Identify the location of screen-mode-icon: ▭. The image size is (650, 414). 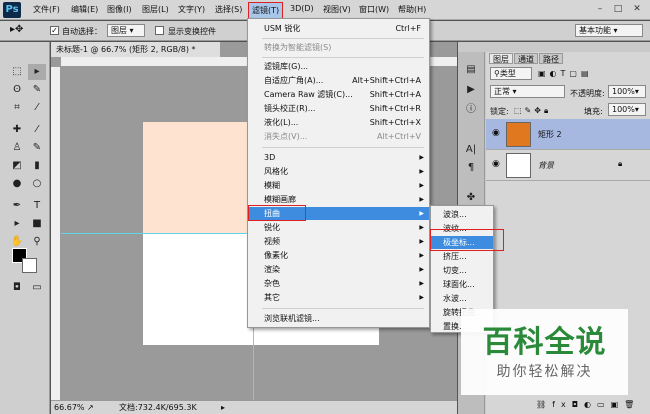
(37, 288).